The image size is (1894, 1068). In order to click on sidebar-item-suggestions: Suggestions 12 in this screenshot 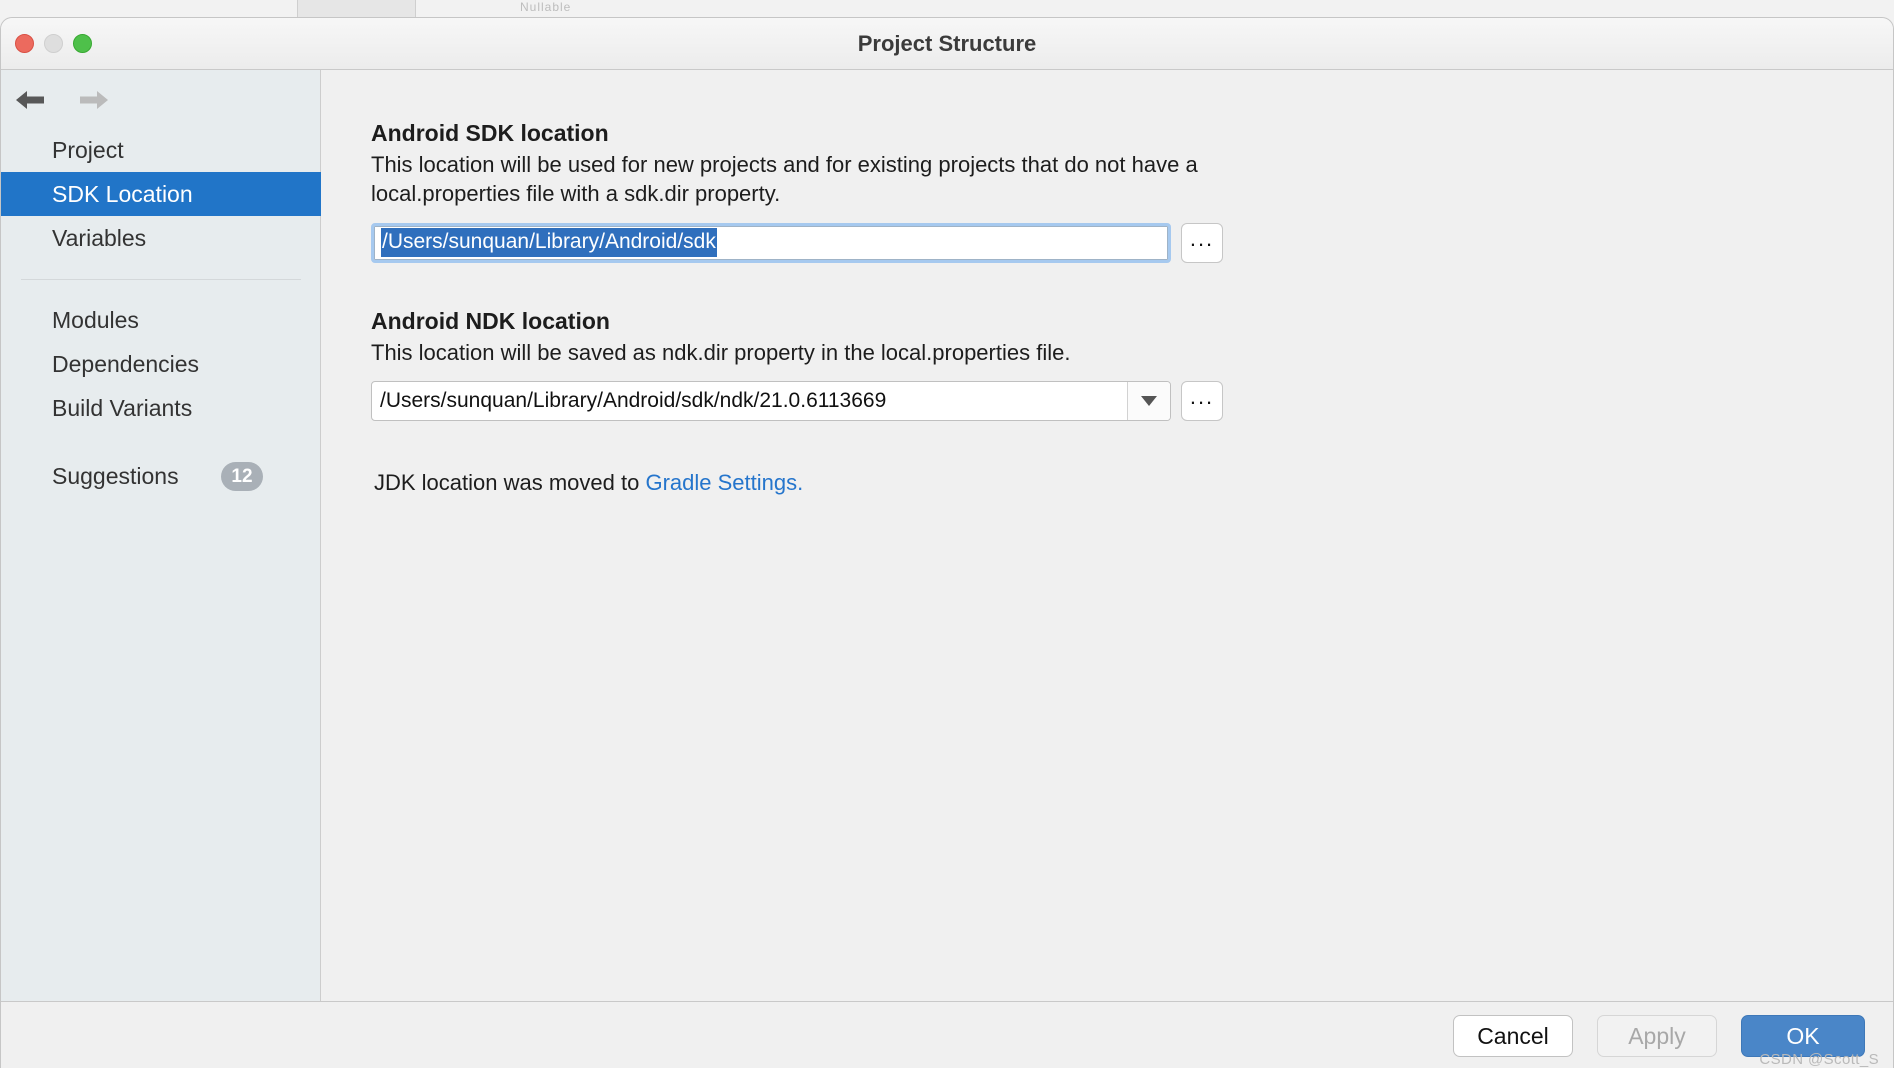, I will do `click(161, 476)`.